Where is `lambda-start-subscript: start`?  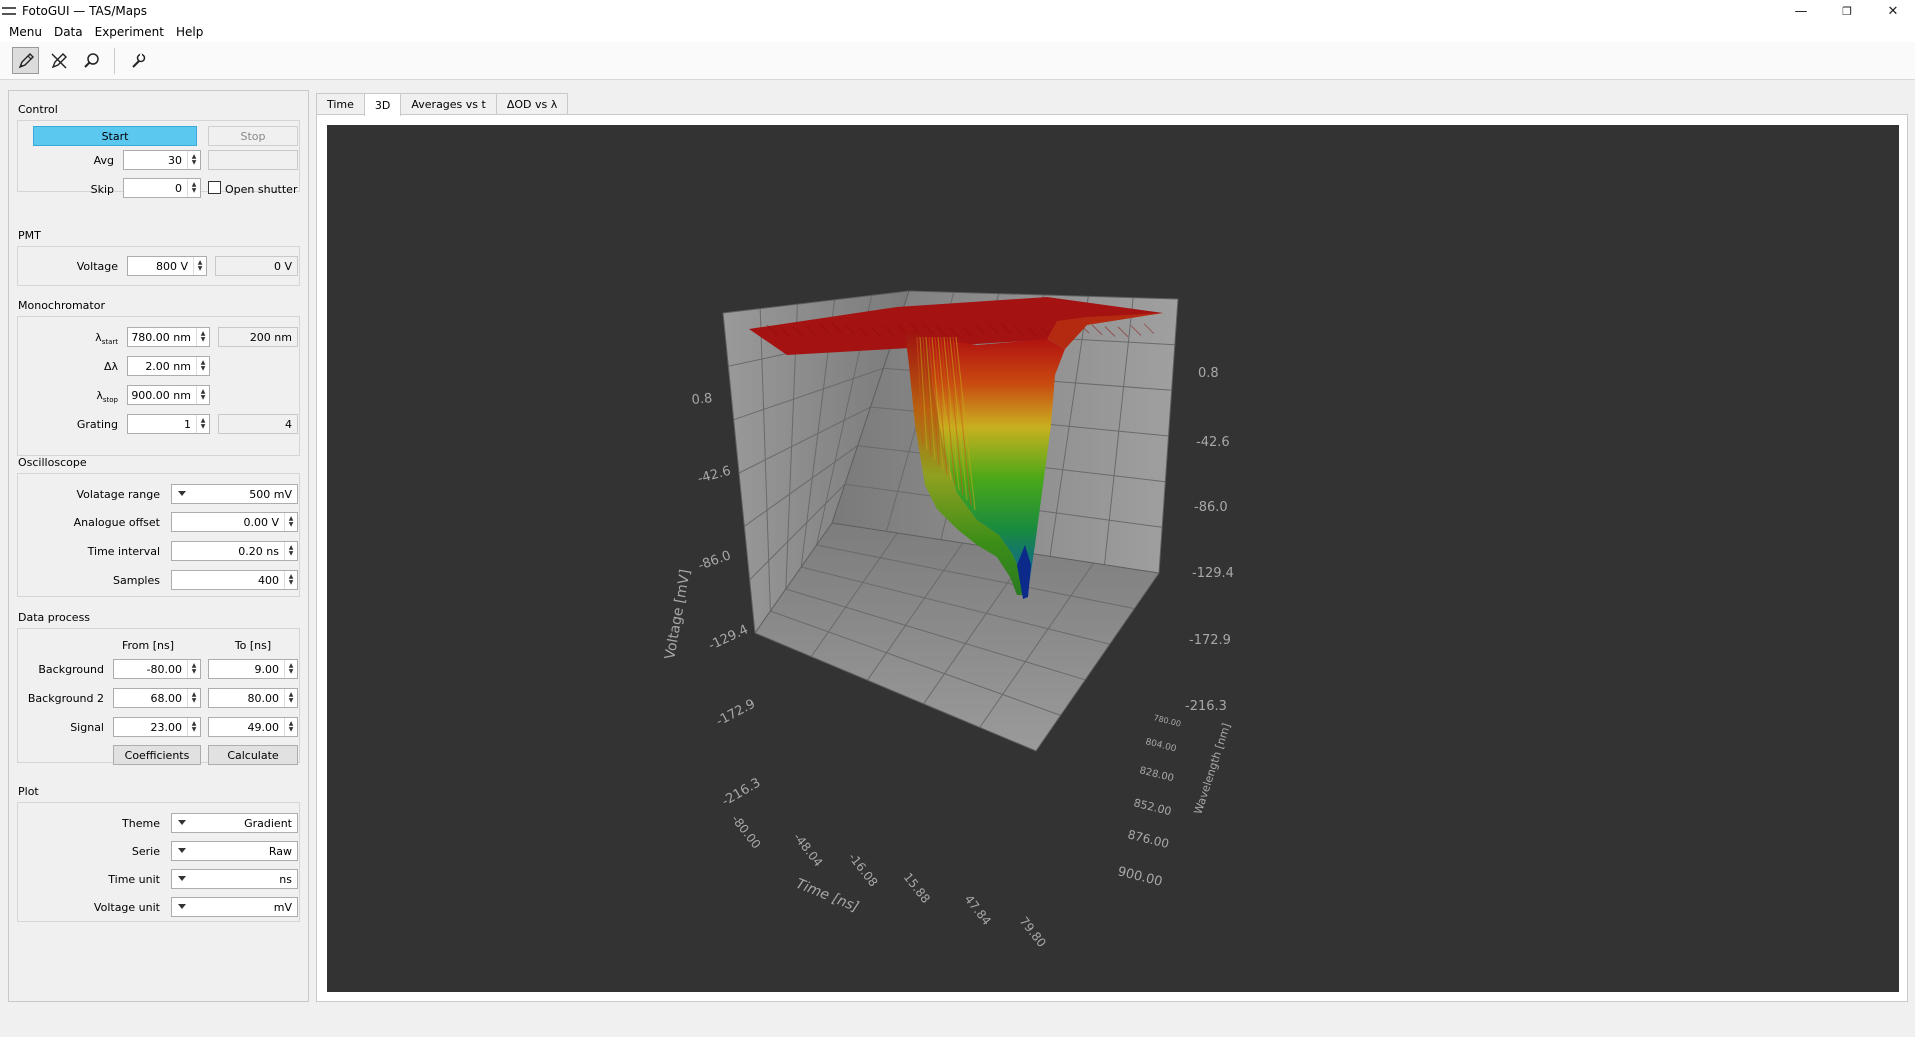
lambda-start-subscript: start is located at coordinates (109, 342).